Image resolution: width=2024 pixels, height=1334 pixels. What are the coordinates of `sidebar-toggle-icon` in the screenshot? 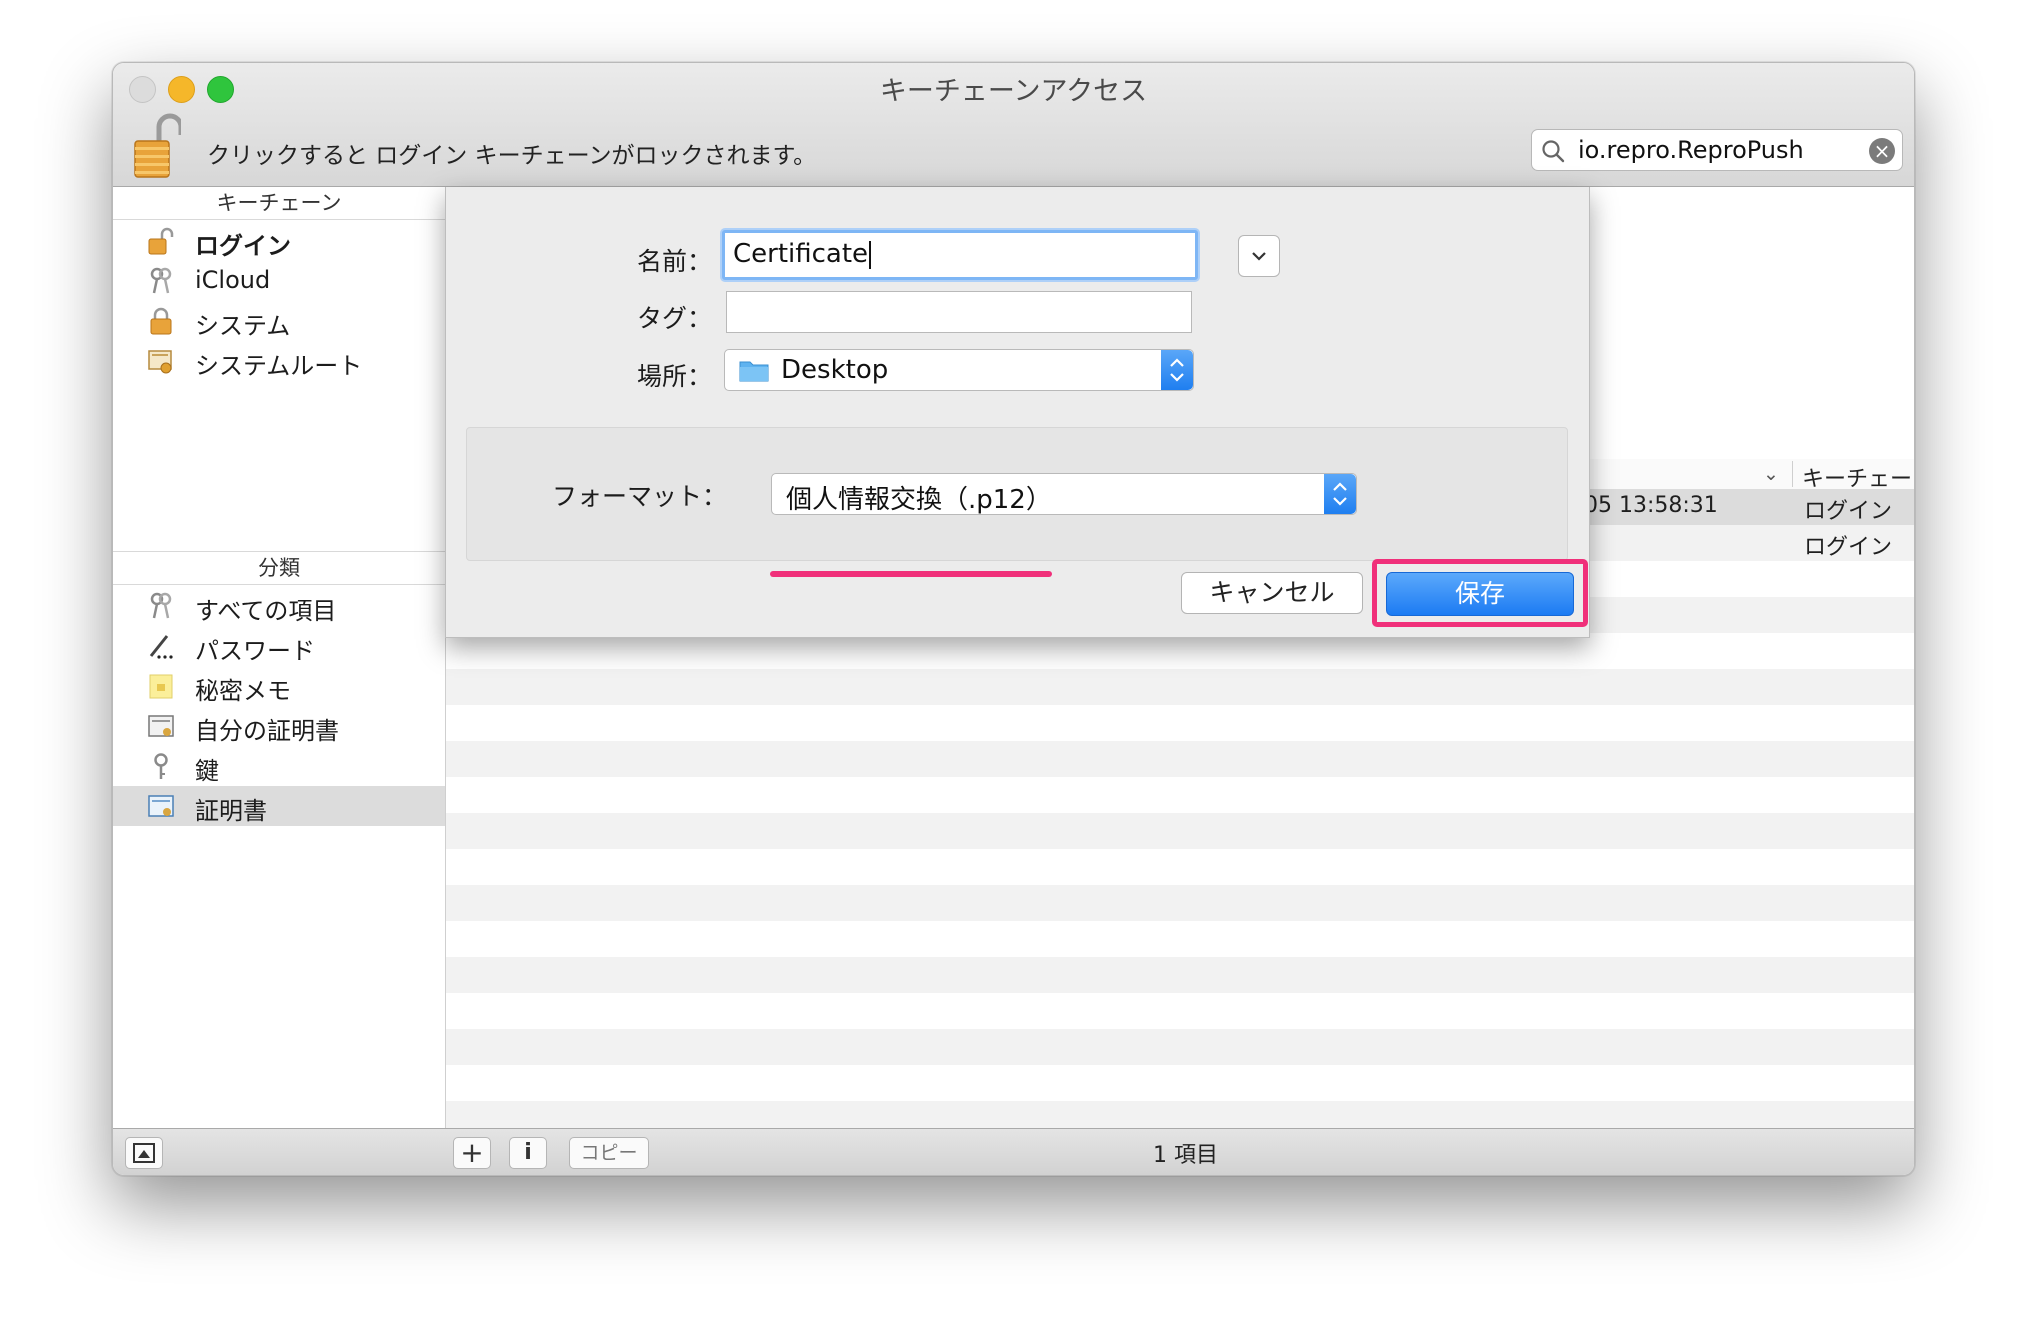 It's located at (144, 1153).